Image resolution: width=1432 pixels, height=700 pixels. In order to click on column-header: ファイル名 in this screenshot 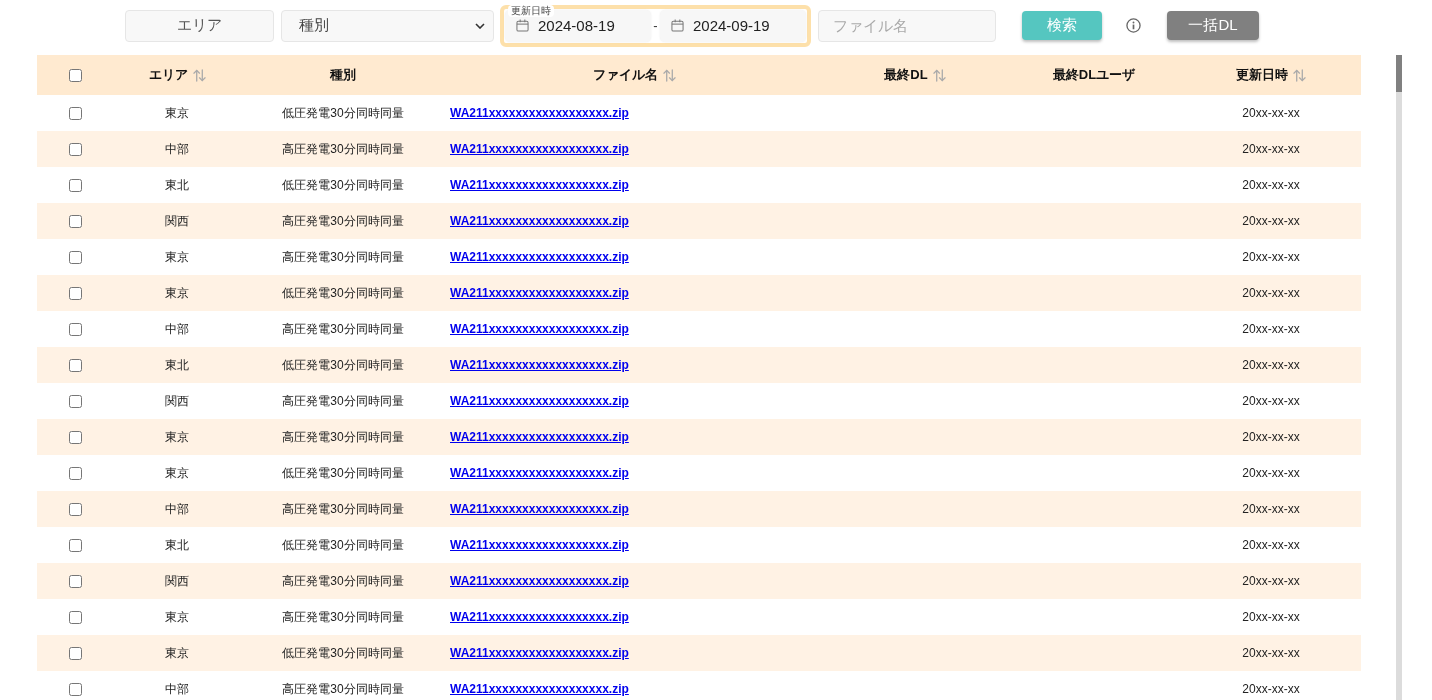, I will do `click(625, 75)`.